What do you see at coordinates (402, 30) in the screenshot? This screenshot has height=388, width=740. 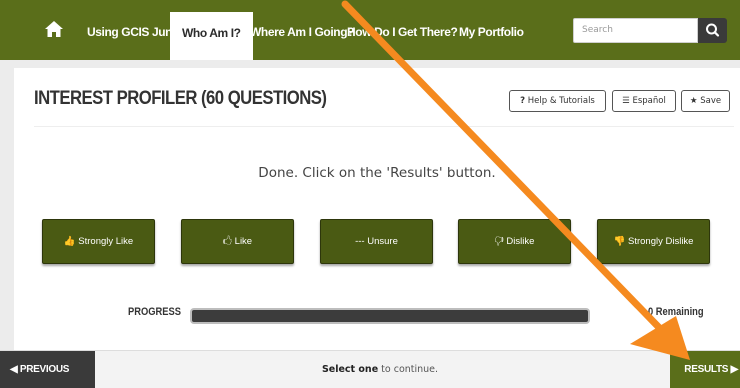 I see `nav-how-do-i-get-there: How Do I Get There?` at bounding box center [402, 30].